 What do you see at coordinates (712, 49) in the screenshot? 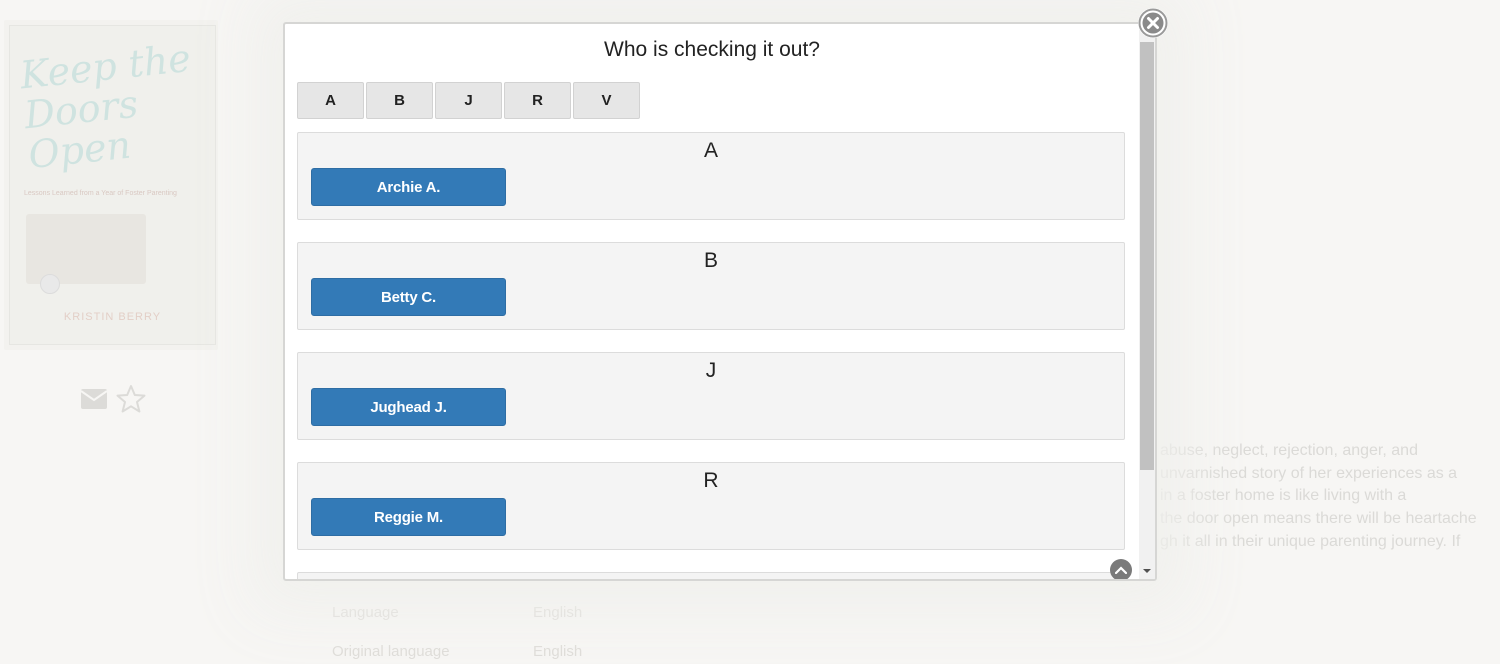
I see `modal-title: Who is checking it out?` at bounding box center [712, 49].